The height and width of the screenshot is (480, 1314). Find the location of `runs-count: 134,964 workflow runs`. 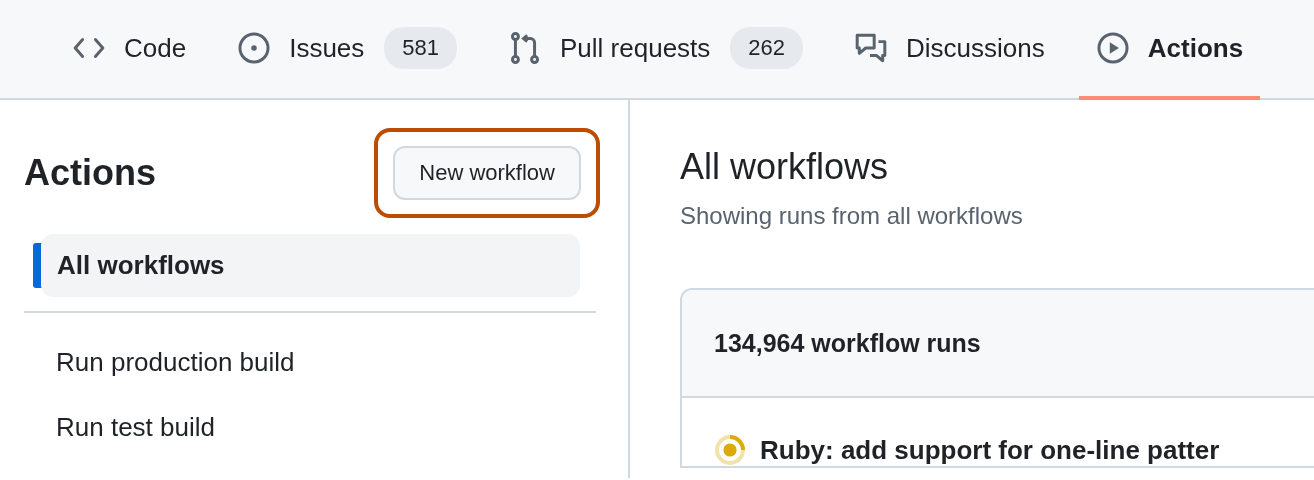

runs-count: 134,964 workflow runs is located at coordinates (847, 343).